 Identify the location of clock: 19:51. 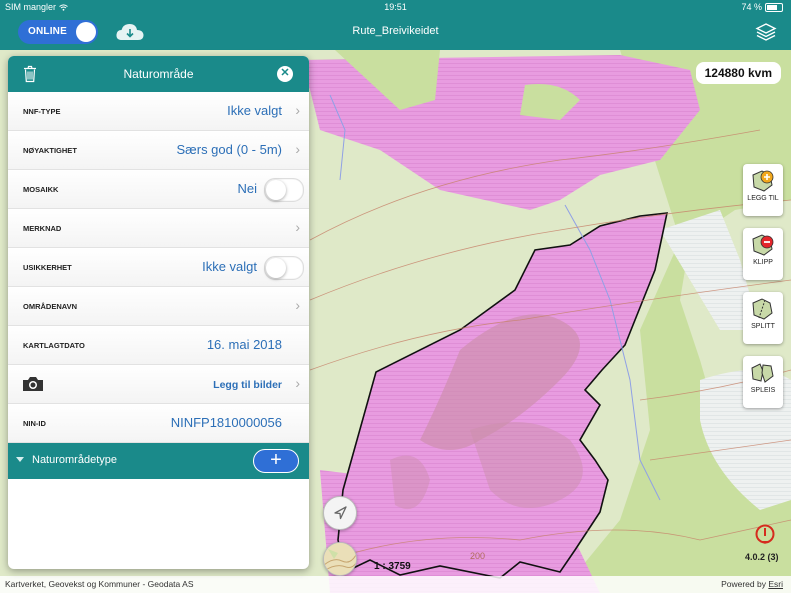
(395, 7).